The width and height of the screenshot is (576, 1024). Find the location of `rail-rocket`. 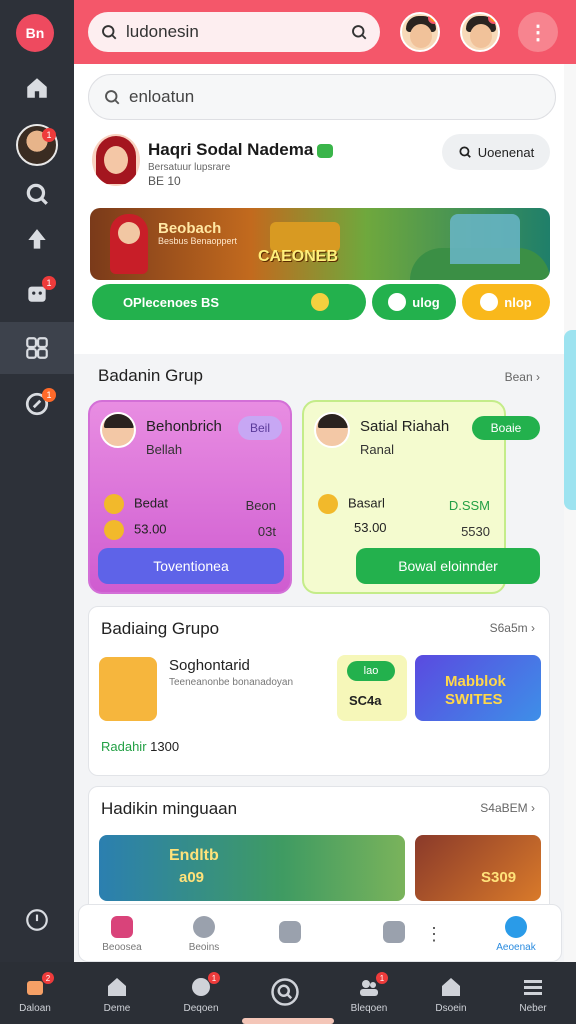

rail-rocket is located at coordinates (37, 240).